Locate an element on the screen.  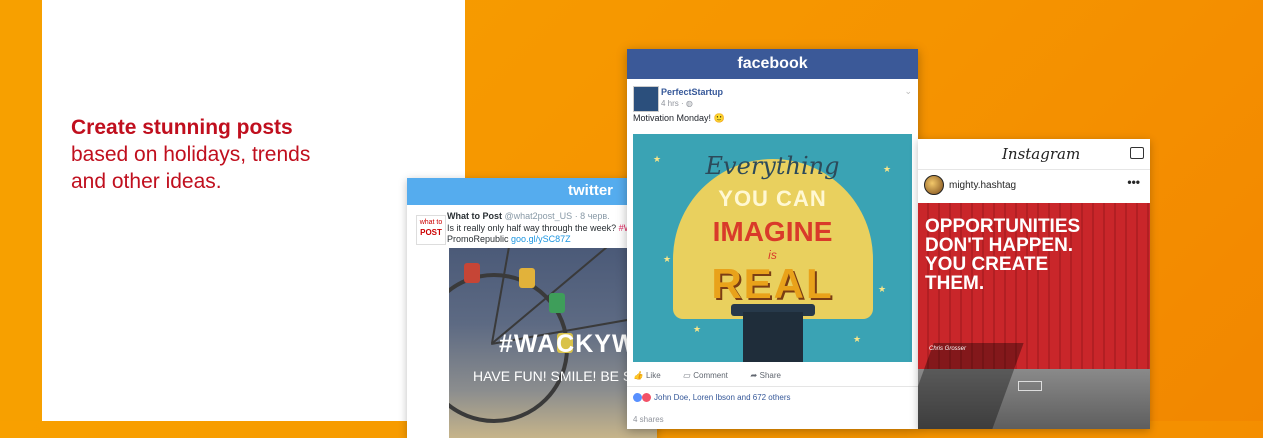
chevron-down-icon: ⌄ is located at coordinates (908, 91).